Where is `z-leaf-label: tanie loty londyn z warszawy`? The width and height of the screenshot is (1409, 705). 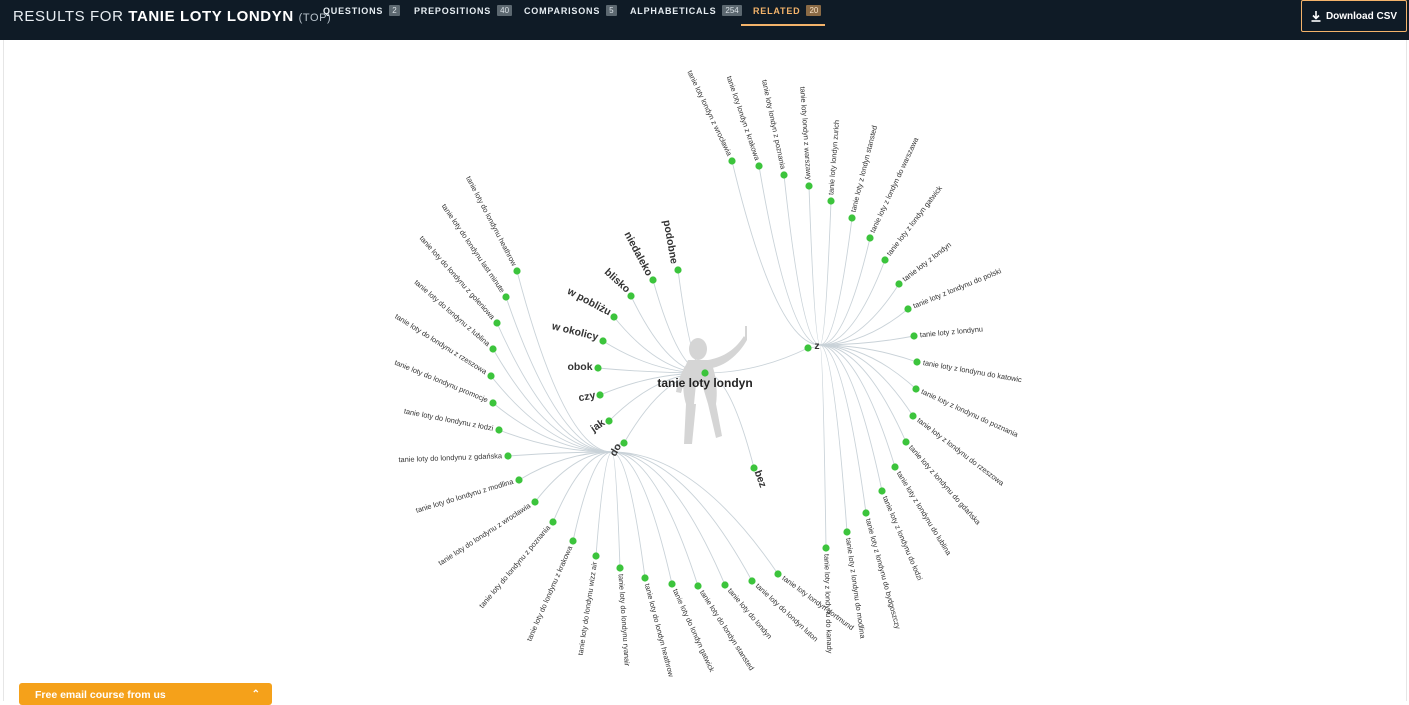
z-leaf-label: tanie loty londyn z warszawy is located at coordinates (805, 133).